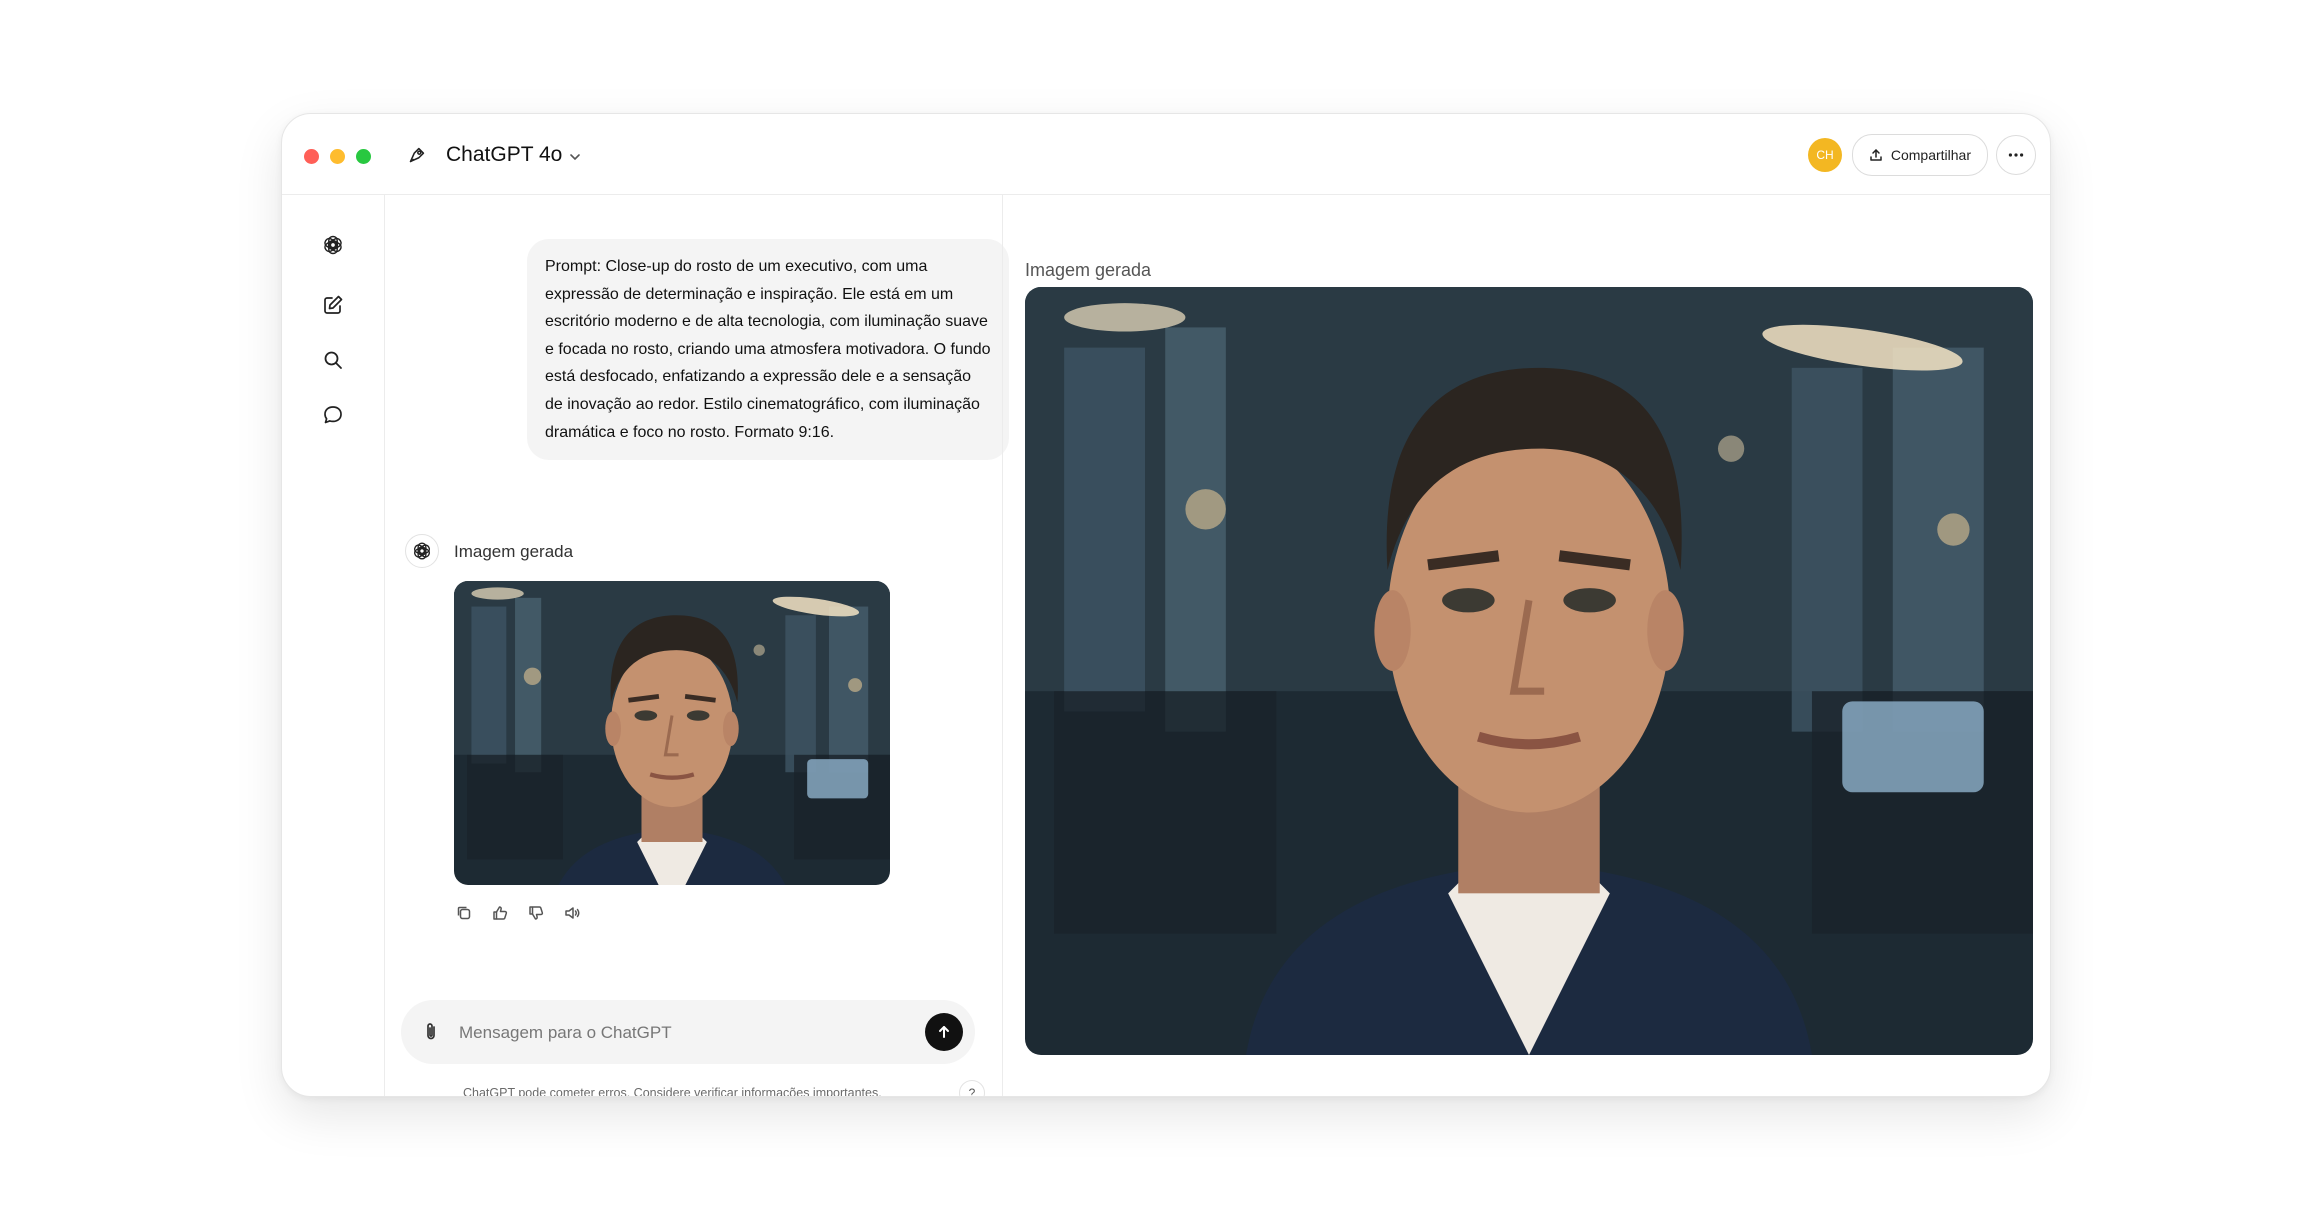  Describe the element at coordinates (417, 155) in the screenshot. I see `model-icon` at that location.